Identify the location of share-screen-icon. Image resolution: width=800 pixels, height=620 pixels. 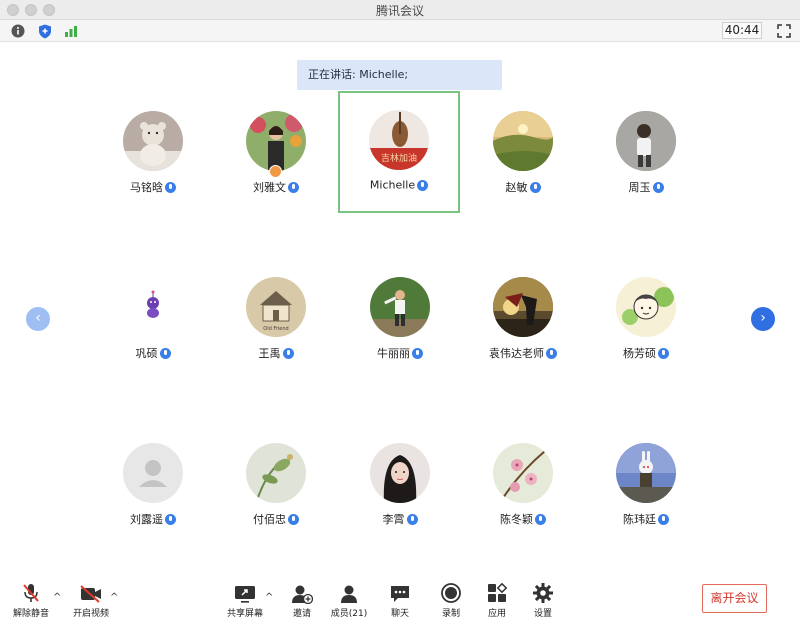
(245, 592).